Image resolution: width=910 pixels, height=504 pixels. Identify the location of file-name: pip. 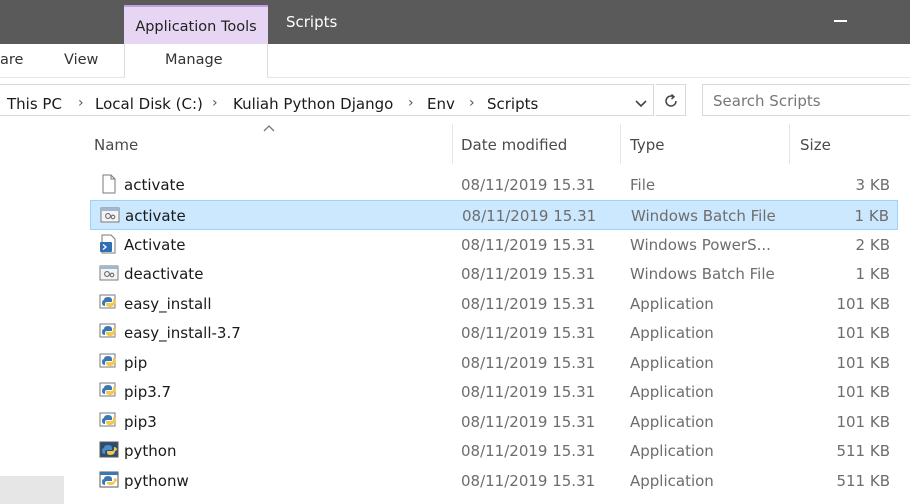
(136, 363).